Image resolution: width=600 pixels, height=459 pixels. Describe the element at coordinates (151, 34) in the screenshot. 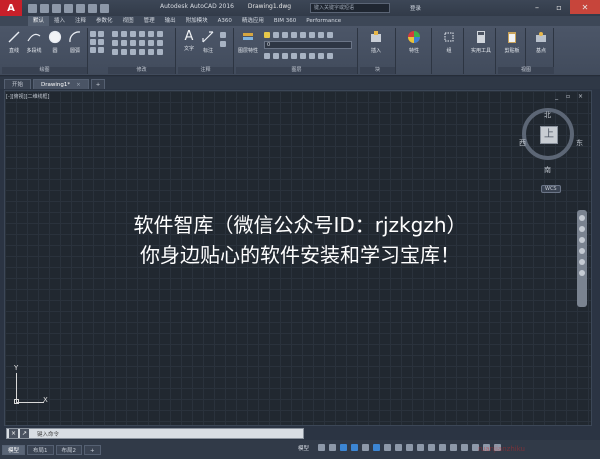

I see `explode-icon` at that location.